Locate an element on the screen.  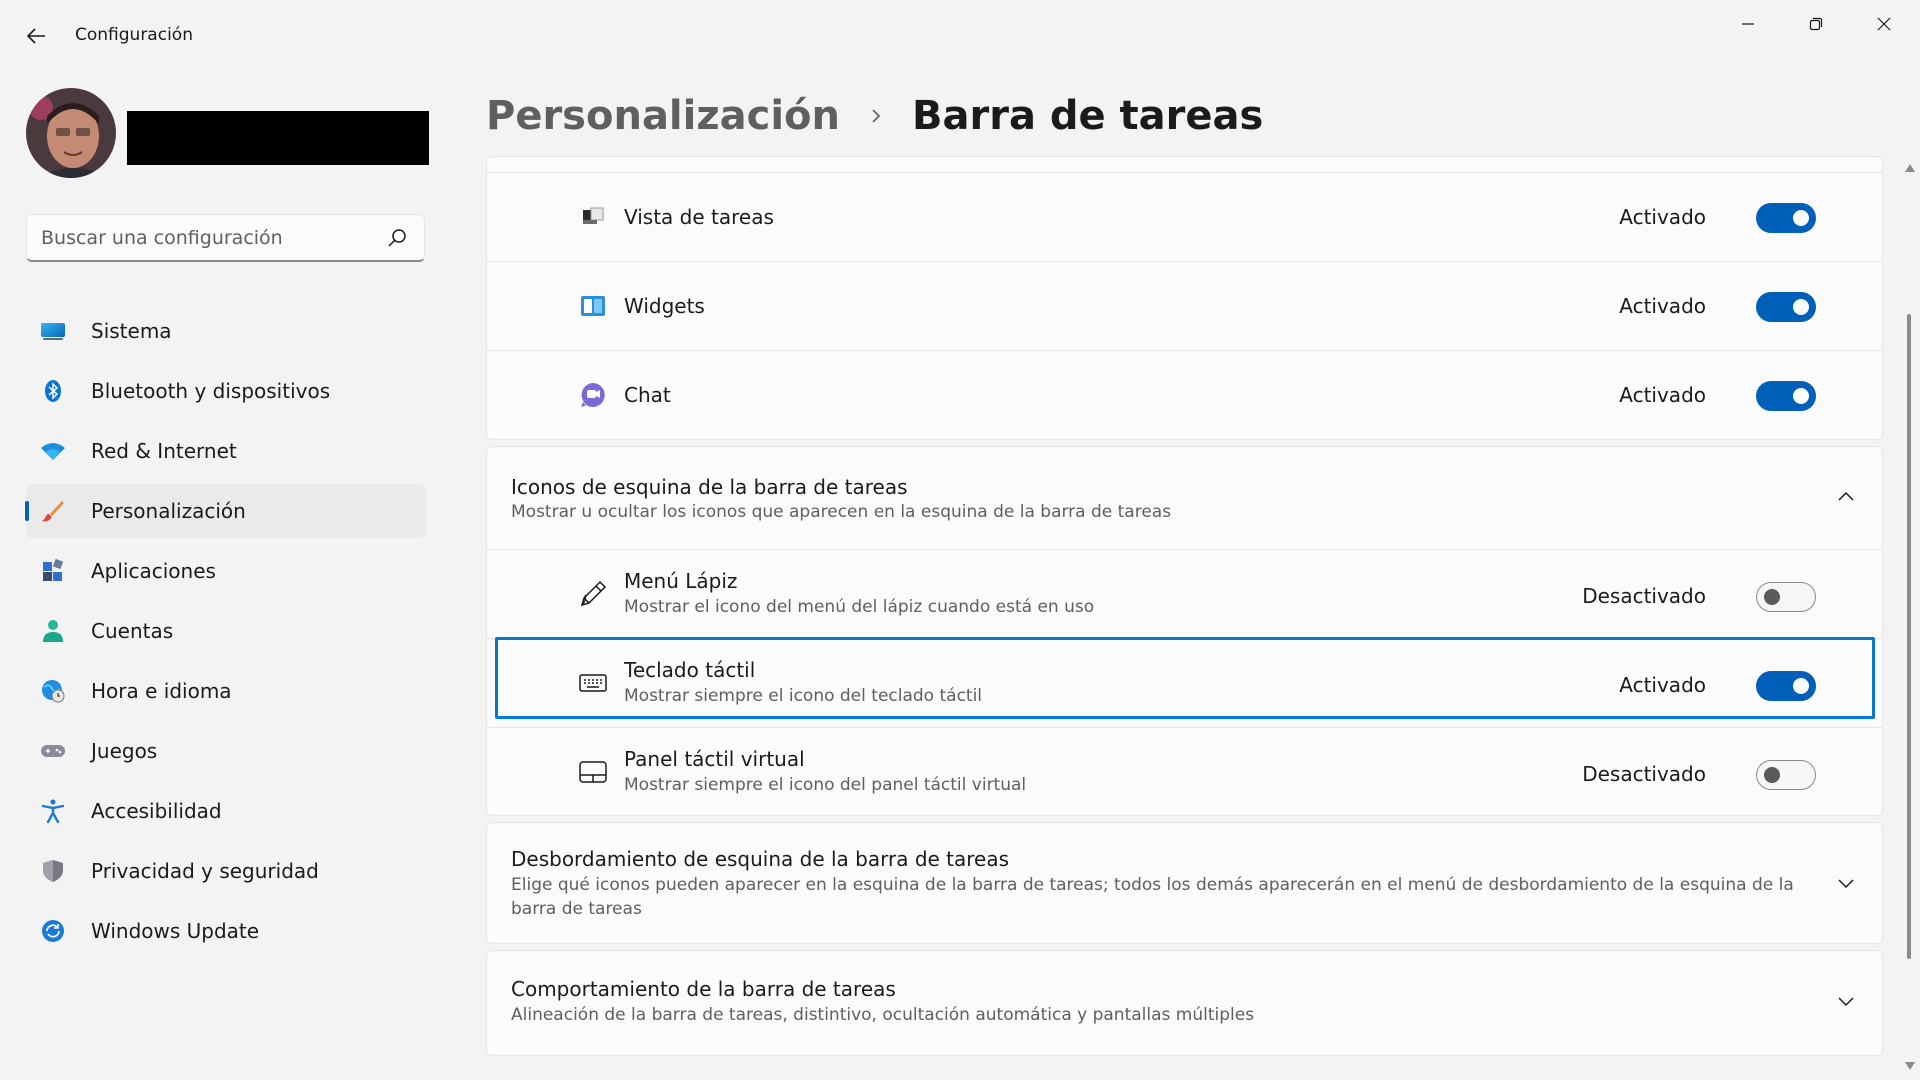
scroll-down-arrow-icon is located at coordinates (1910, 1066).